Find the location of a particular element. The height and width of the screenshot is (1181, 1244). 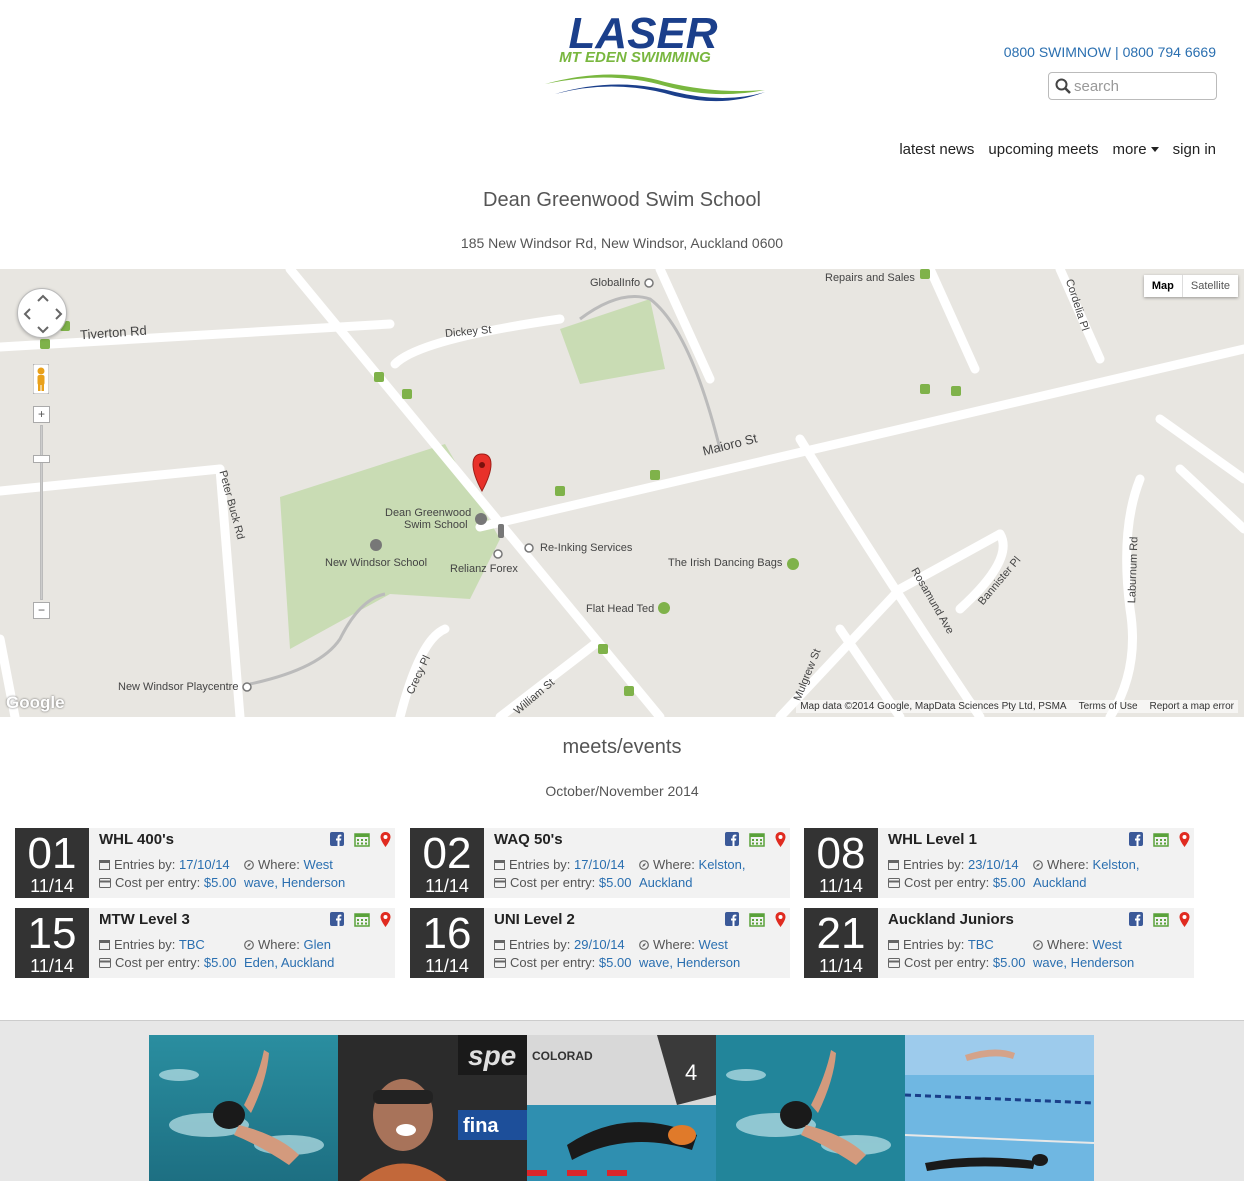

zoom-slider-track is located at coordinates (41, 512).